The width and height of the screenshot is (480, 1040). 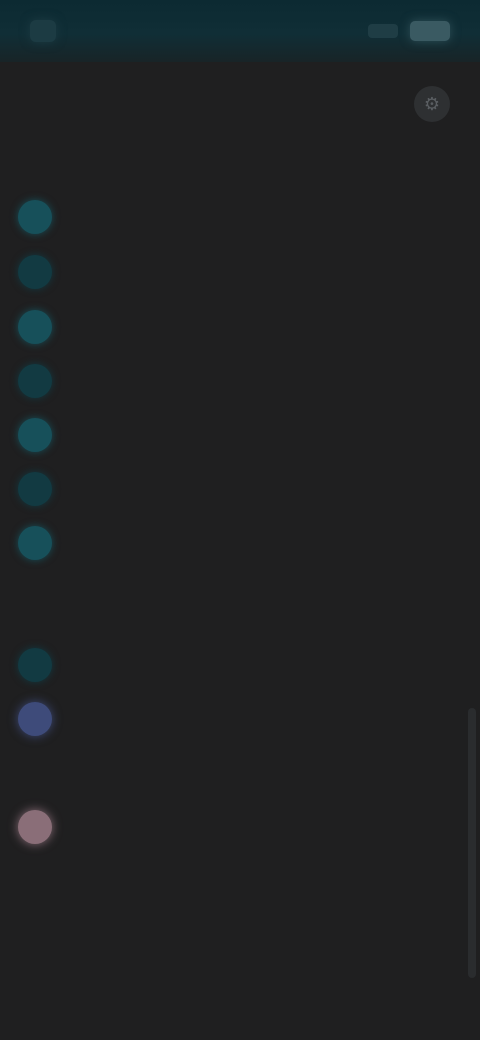 I want to click on signal-icon, so click(x=383, y=31).